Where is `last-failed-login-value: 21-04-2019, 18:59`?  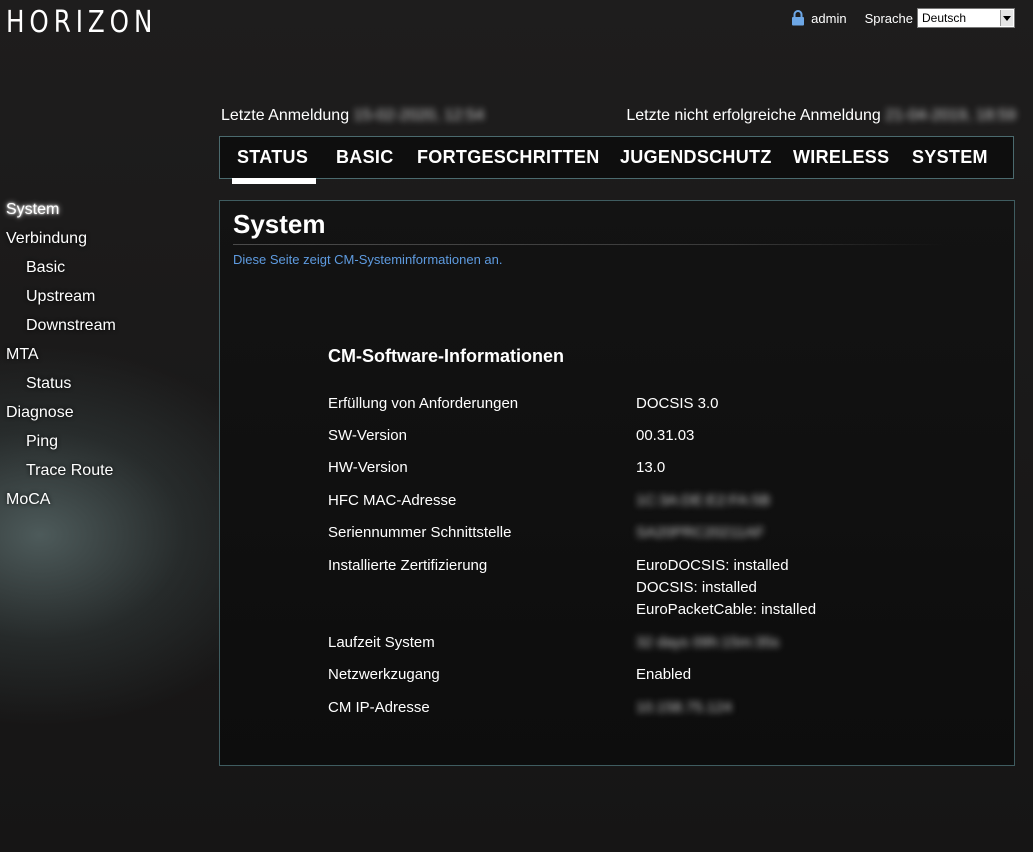
last-failed-login-value: 21-04-2019, 18:59 is located at coordinates (950, 115).